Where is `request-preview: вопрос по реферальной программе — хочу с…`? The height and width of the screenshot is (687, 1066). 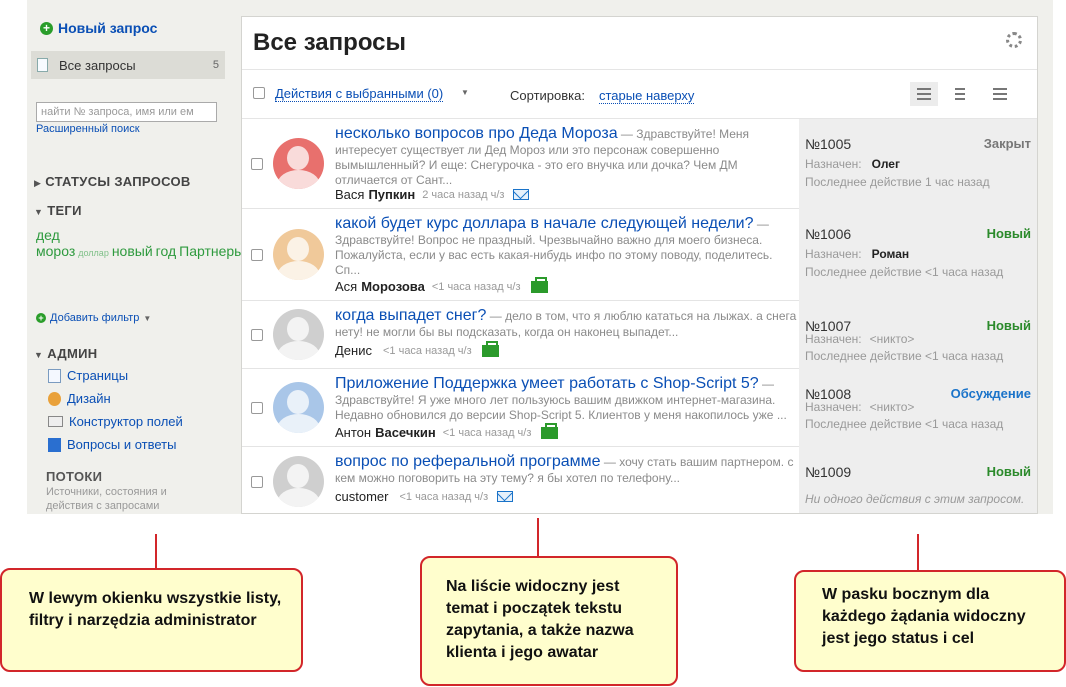
request-preview: вопрос по реферальной программе — хочу с… is located at coordinates (566, 469).